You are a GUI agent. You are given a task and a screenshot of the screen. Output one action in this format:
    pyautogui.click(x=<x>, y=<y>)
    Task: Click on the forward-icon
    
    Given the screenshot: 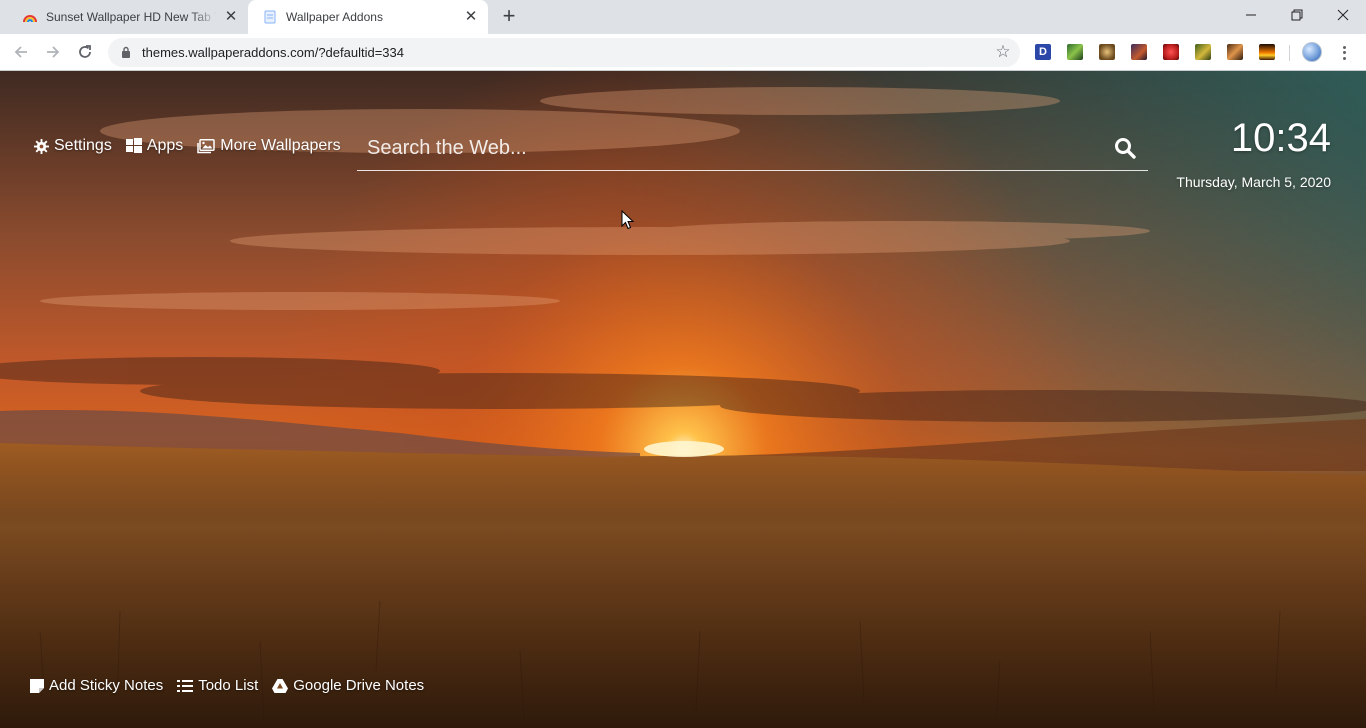 What is the action you would take?
    pyautogui.click(x=53, y=52)
    